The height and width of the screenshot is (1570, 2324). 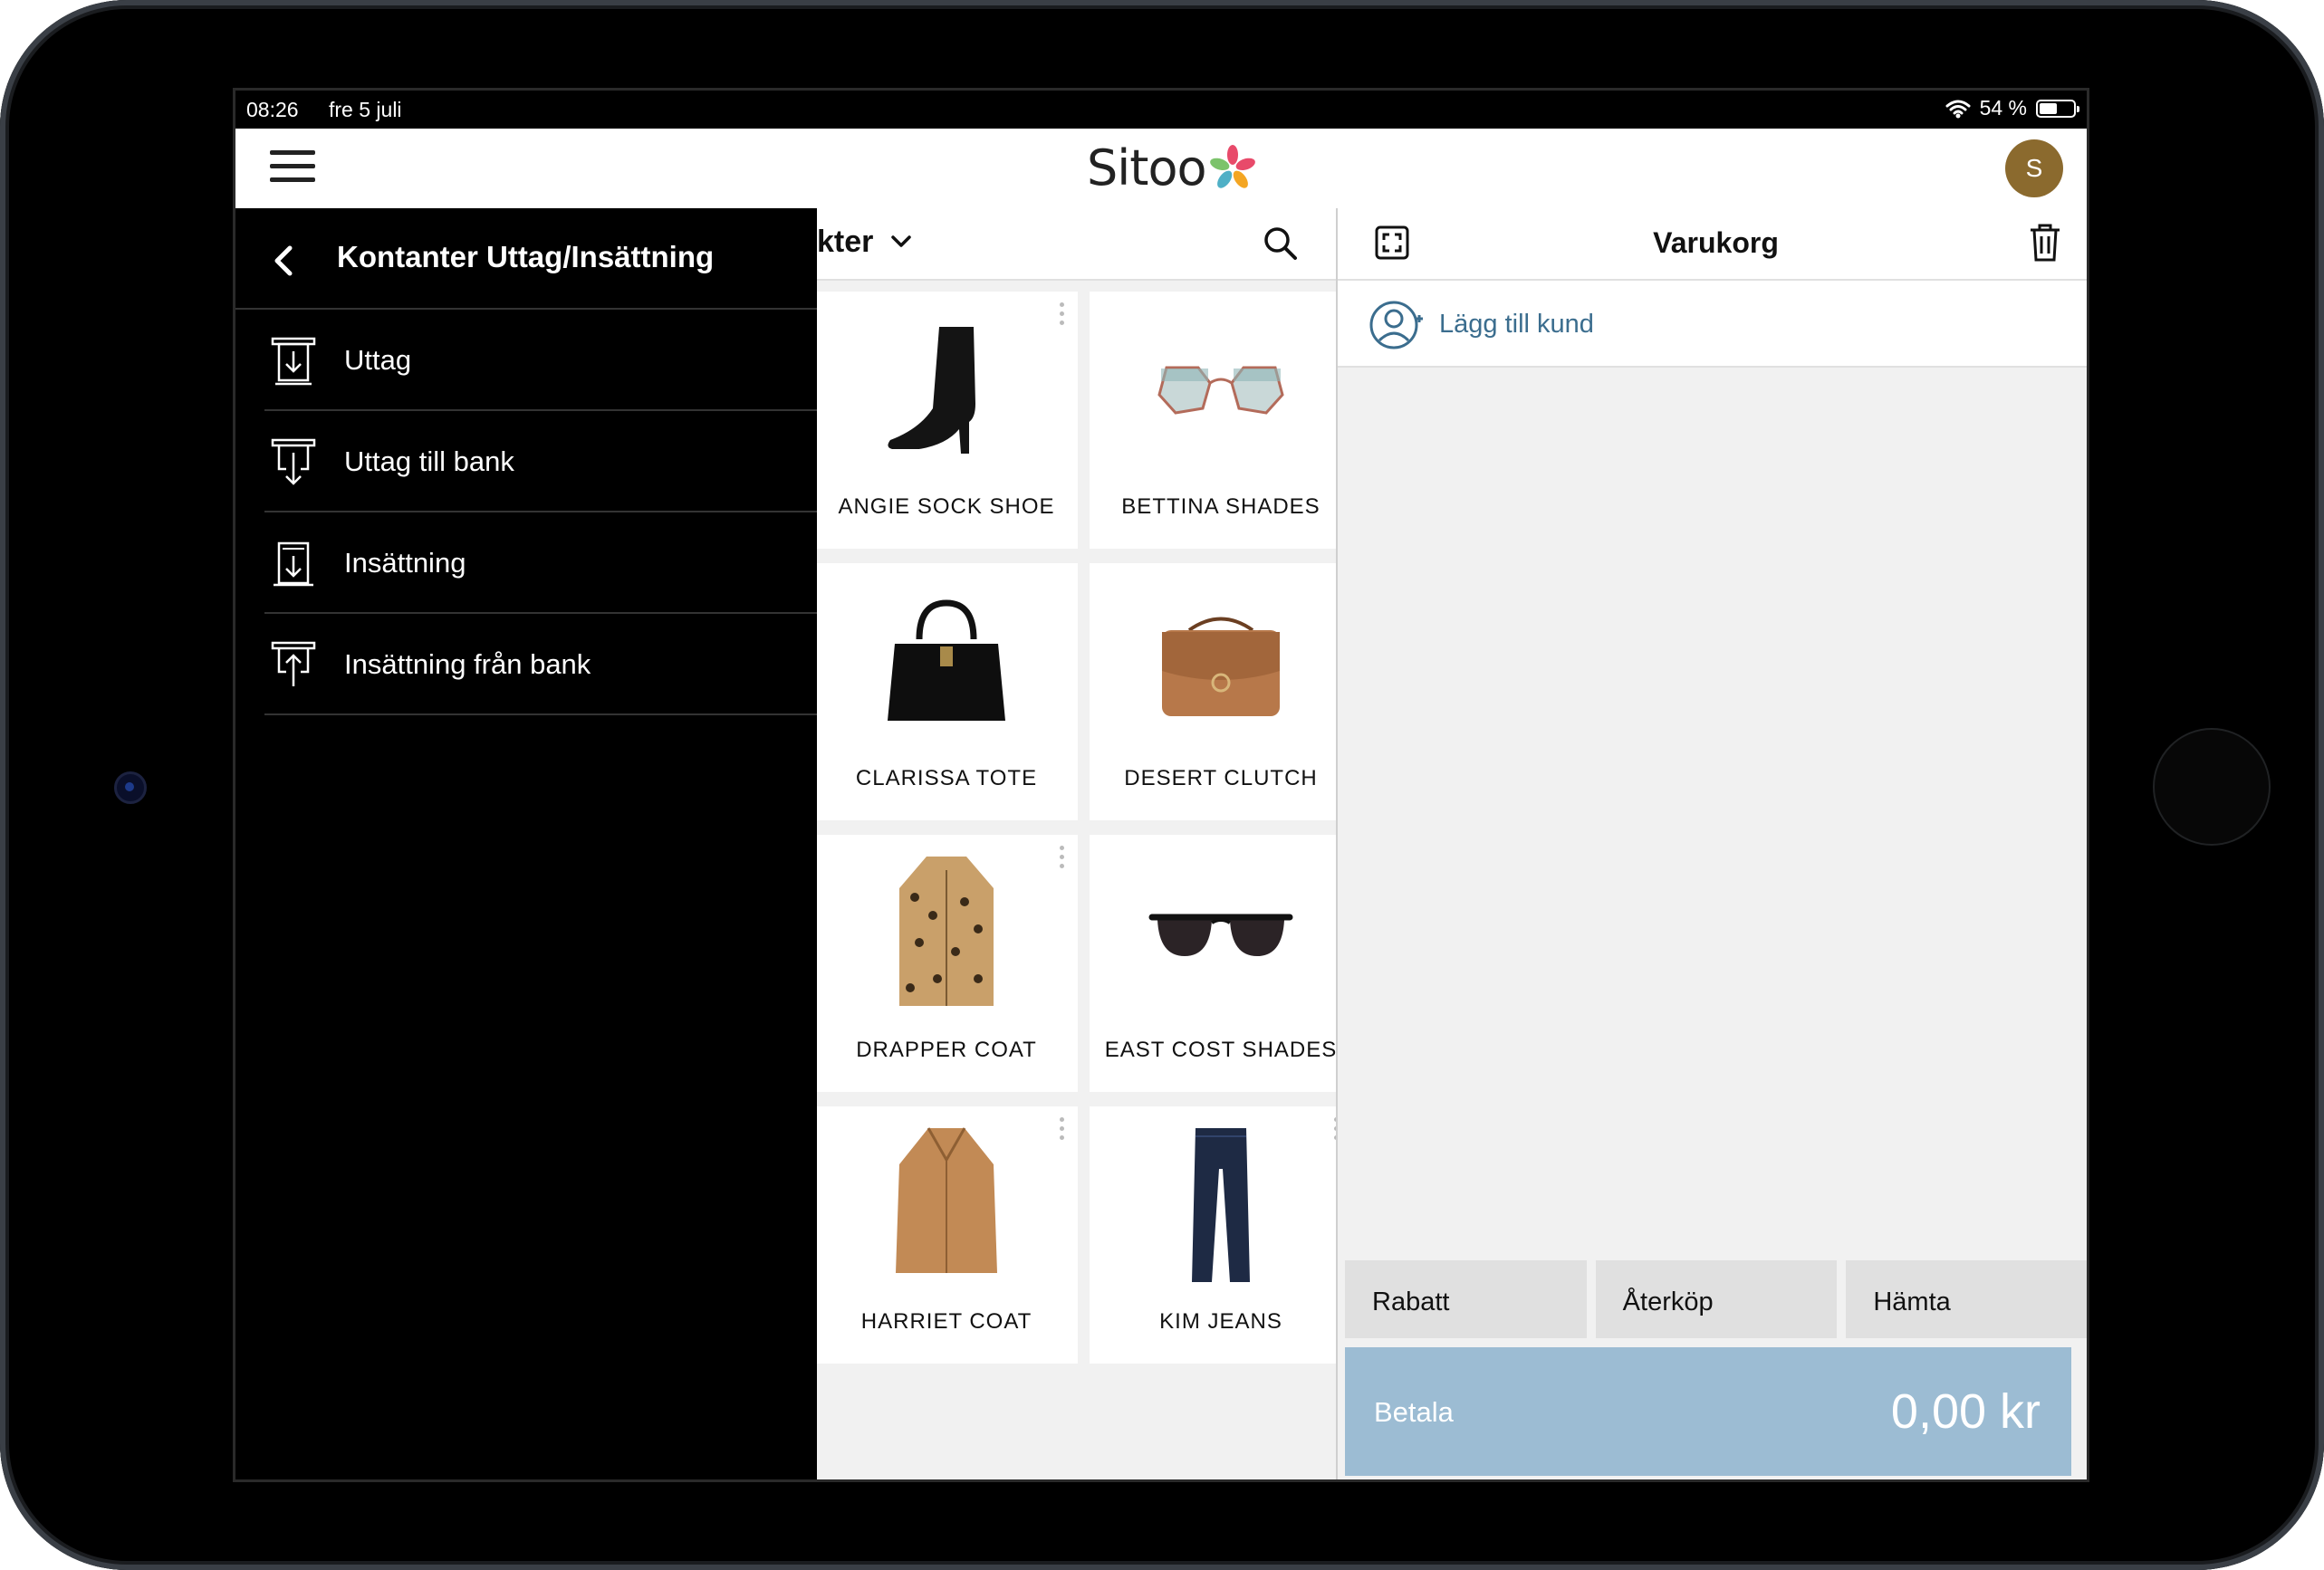 What do you see at coordinates (946, 506) in the screenshot?
I see `product-name: ANGIE SOCK SHOE` at bounding box center [946, 506].